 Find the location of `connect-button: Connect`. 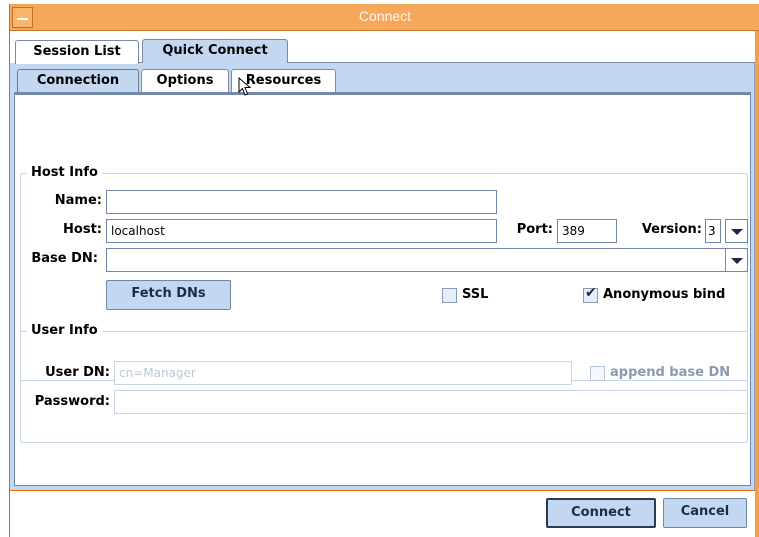

connect-button: Connect is located at coordinates (601, 513).